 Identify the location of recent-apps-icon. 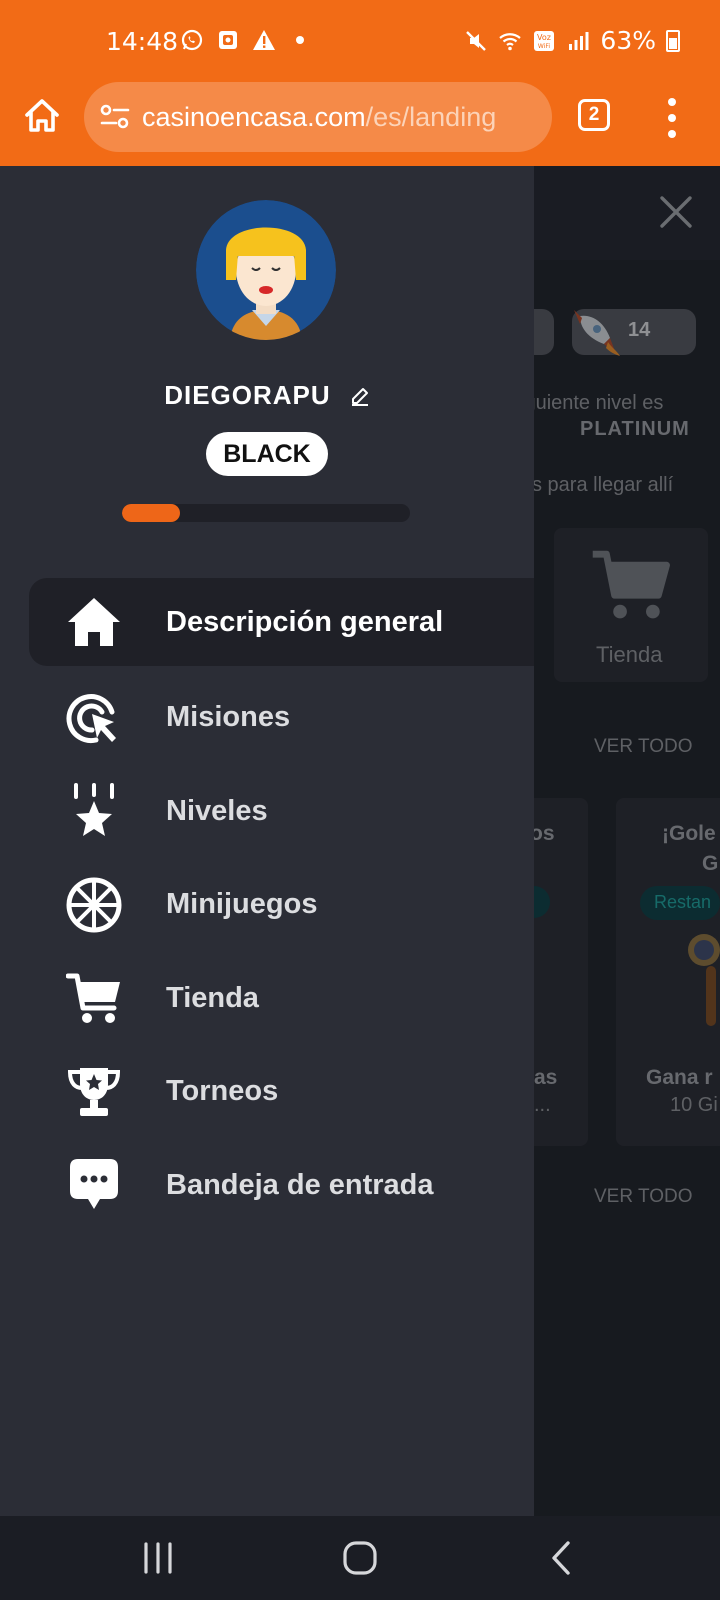
(158, 1558).